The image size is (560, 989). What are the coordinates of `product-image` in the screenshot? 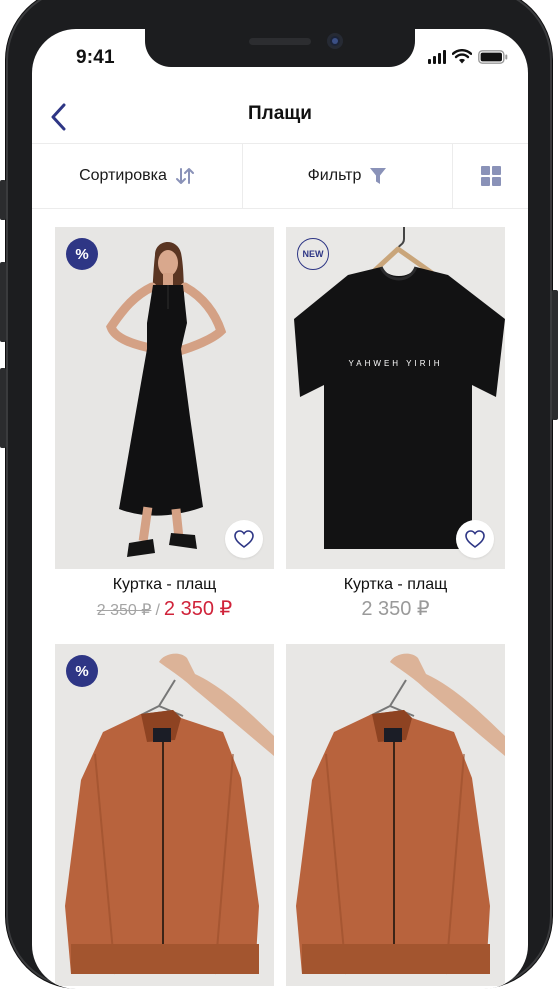 It's located at (395, 815).